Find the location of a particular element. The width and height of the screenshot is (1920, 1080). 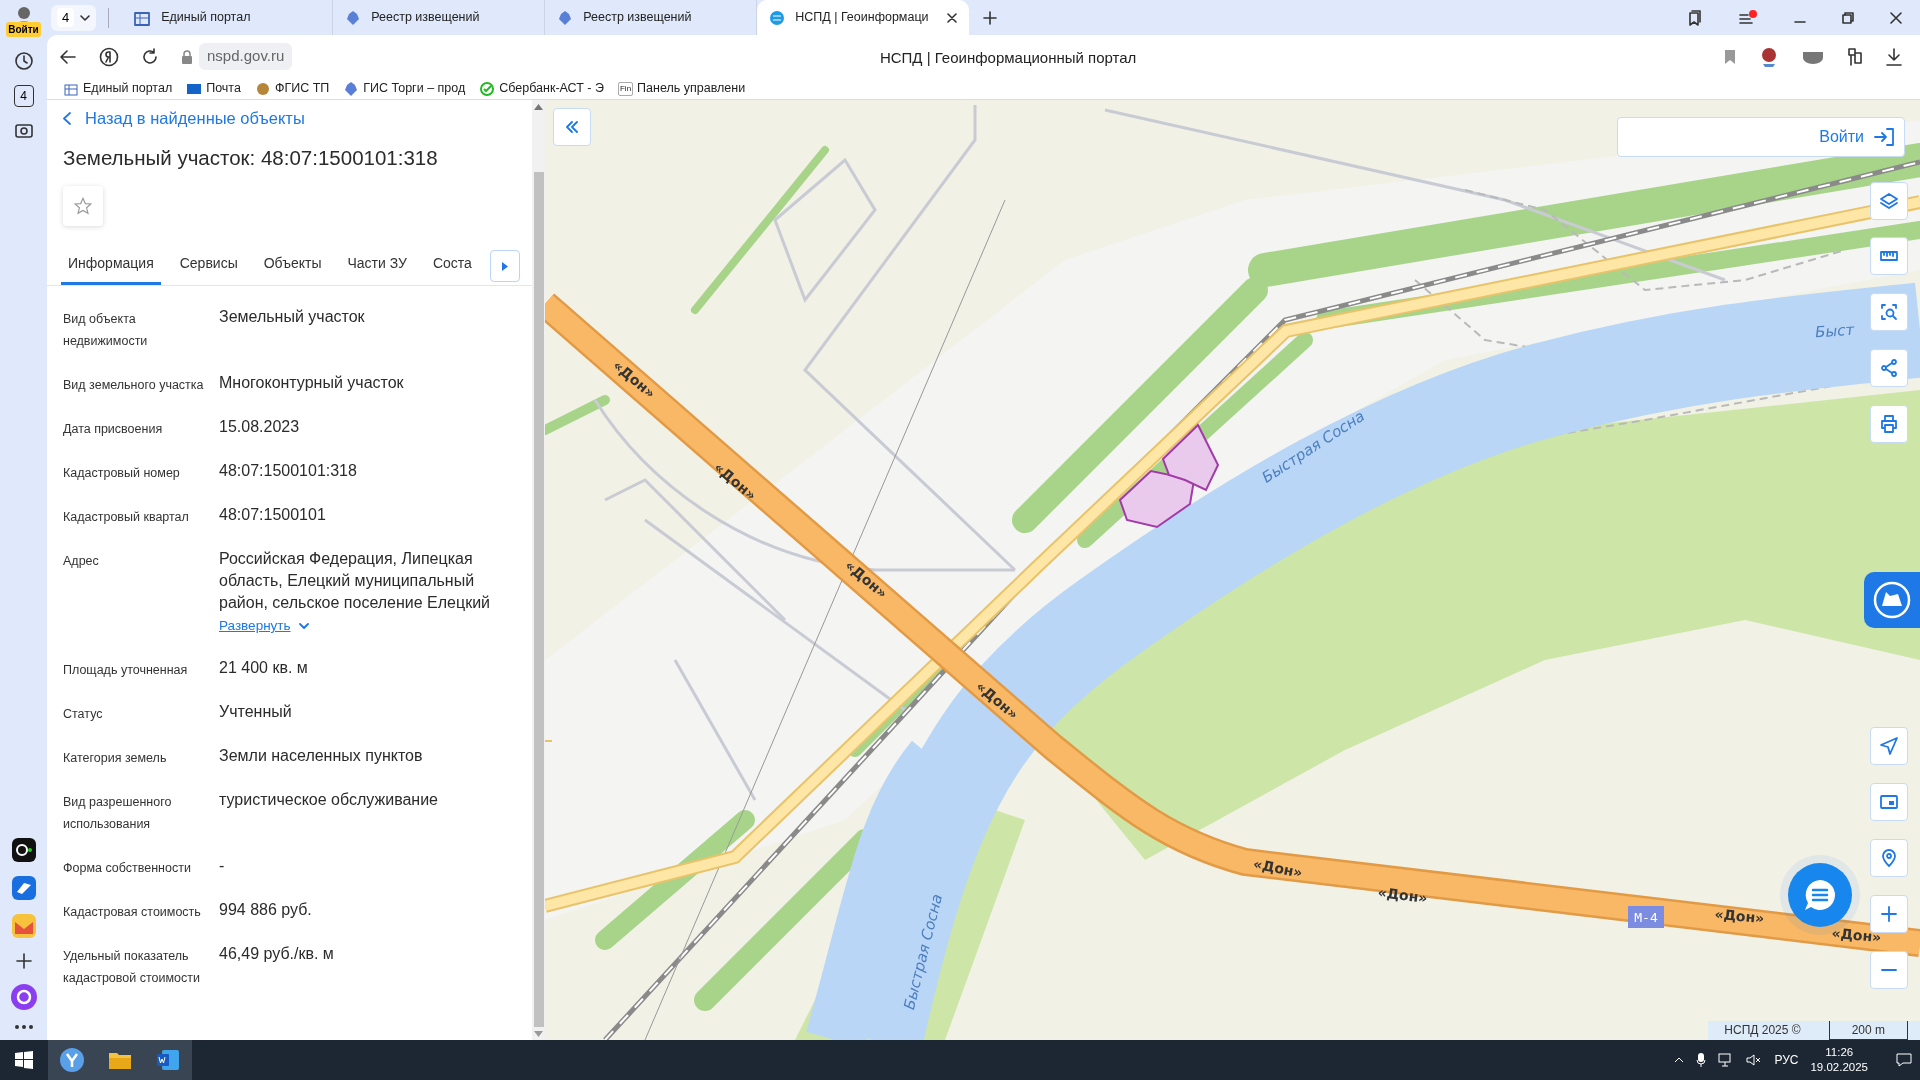

field-label: Категория земель is located at coordinates (115, 759).